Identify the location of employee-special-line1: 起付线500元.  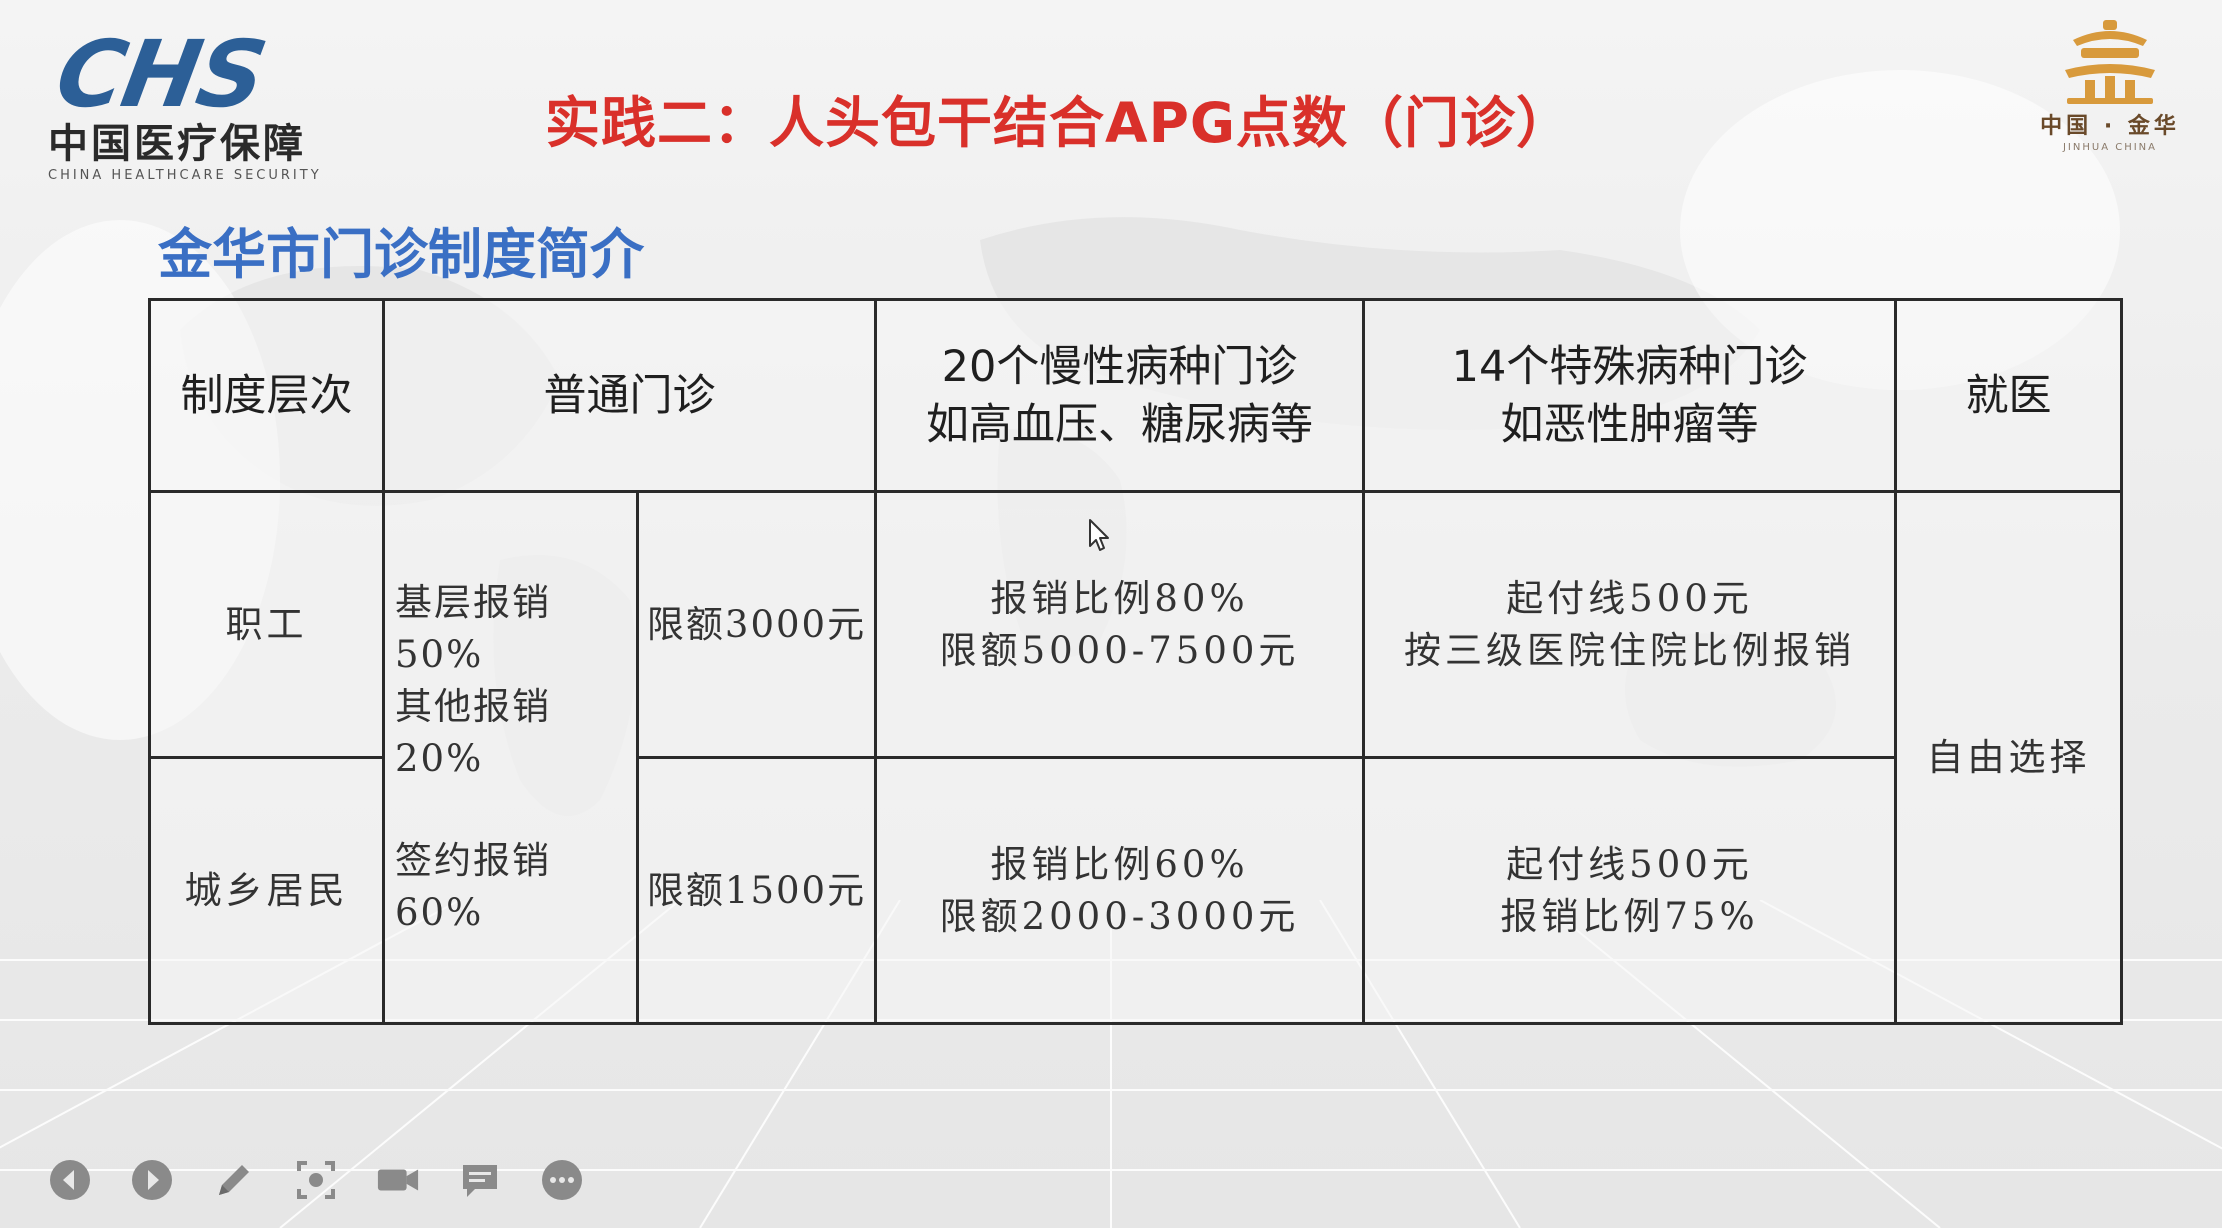
(1629, 598).